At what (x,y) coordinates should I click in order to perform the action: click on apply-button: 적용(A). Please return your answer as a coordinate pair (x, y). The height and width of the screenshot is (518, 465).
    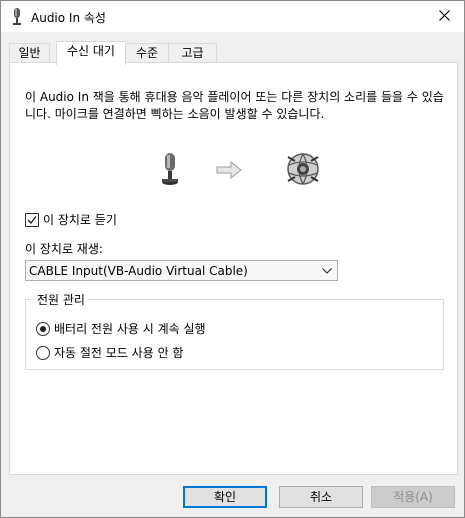
    Looking at the image, I should click on (413, 497).